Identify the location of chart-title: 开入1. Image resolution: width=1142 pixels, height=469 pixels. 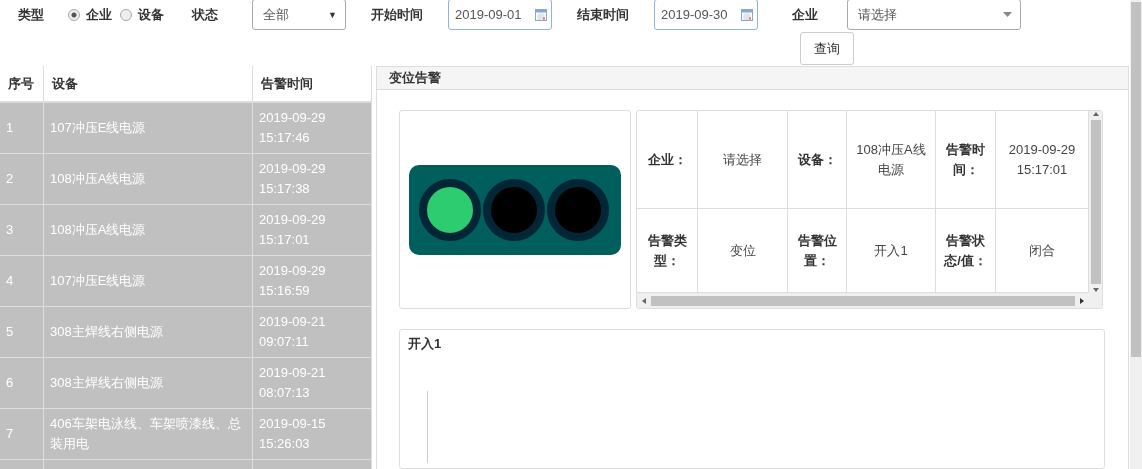
(425, 344).